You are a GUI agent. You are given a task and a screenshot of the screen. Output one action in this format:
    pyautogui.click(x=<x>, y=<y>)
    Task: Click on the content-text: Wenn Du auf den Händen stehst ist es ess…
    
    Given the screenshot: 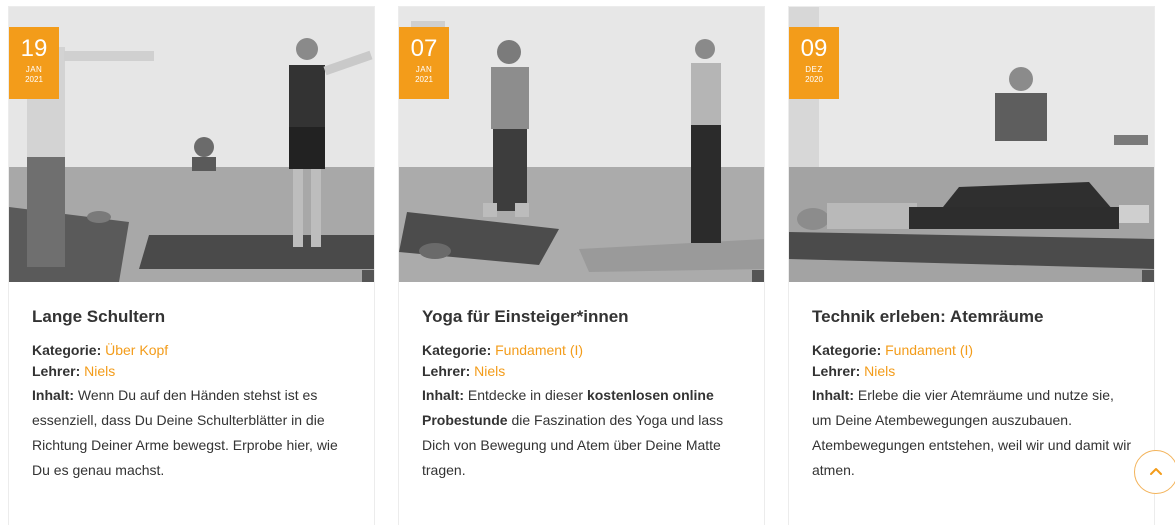 What is the action you would take?
    pyautogui.click(x=185, y=432)
    